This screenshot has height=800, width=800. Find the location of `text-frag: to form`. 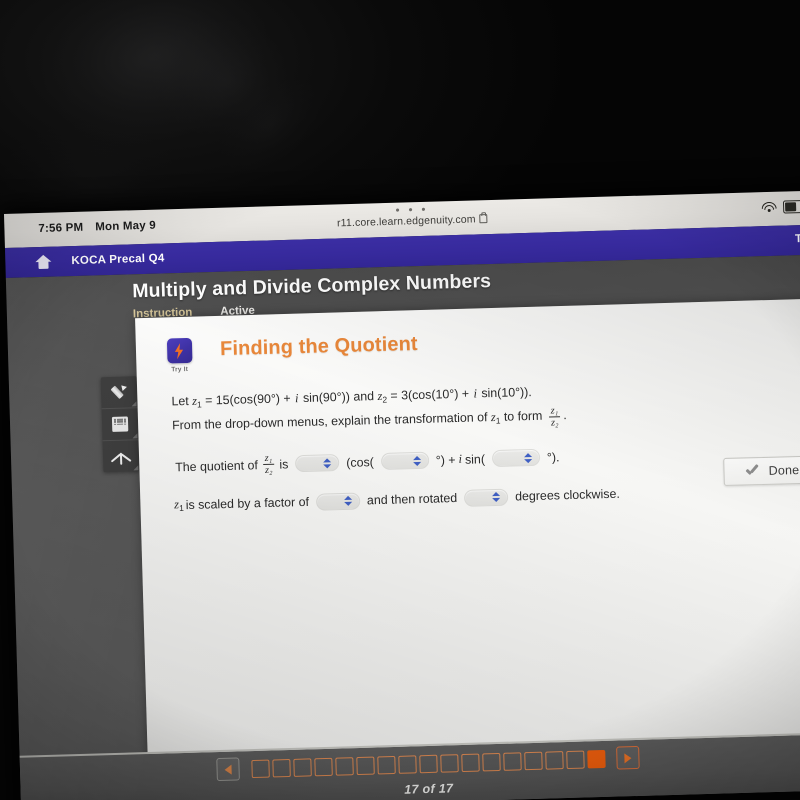

text-frag: to form is located at coordinates (523, 416).